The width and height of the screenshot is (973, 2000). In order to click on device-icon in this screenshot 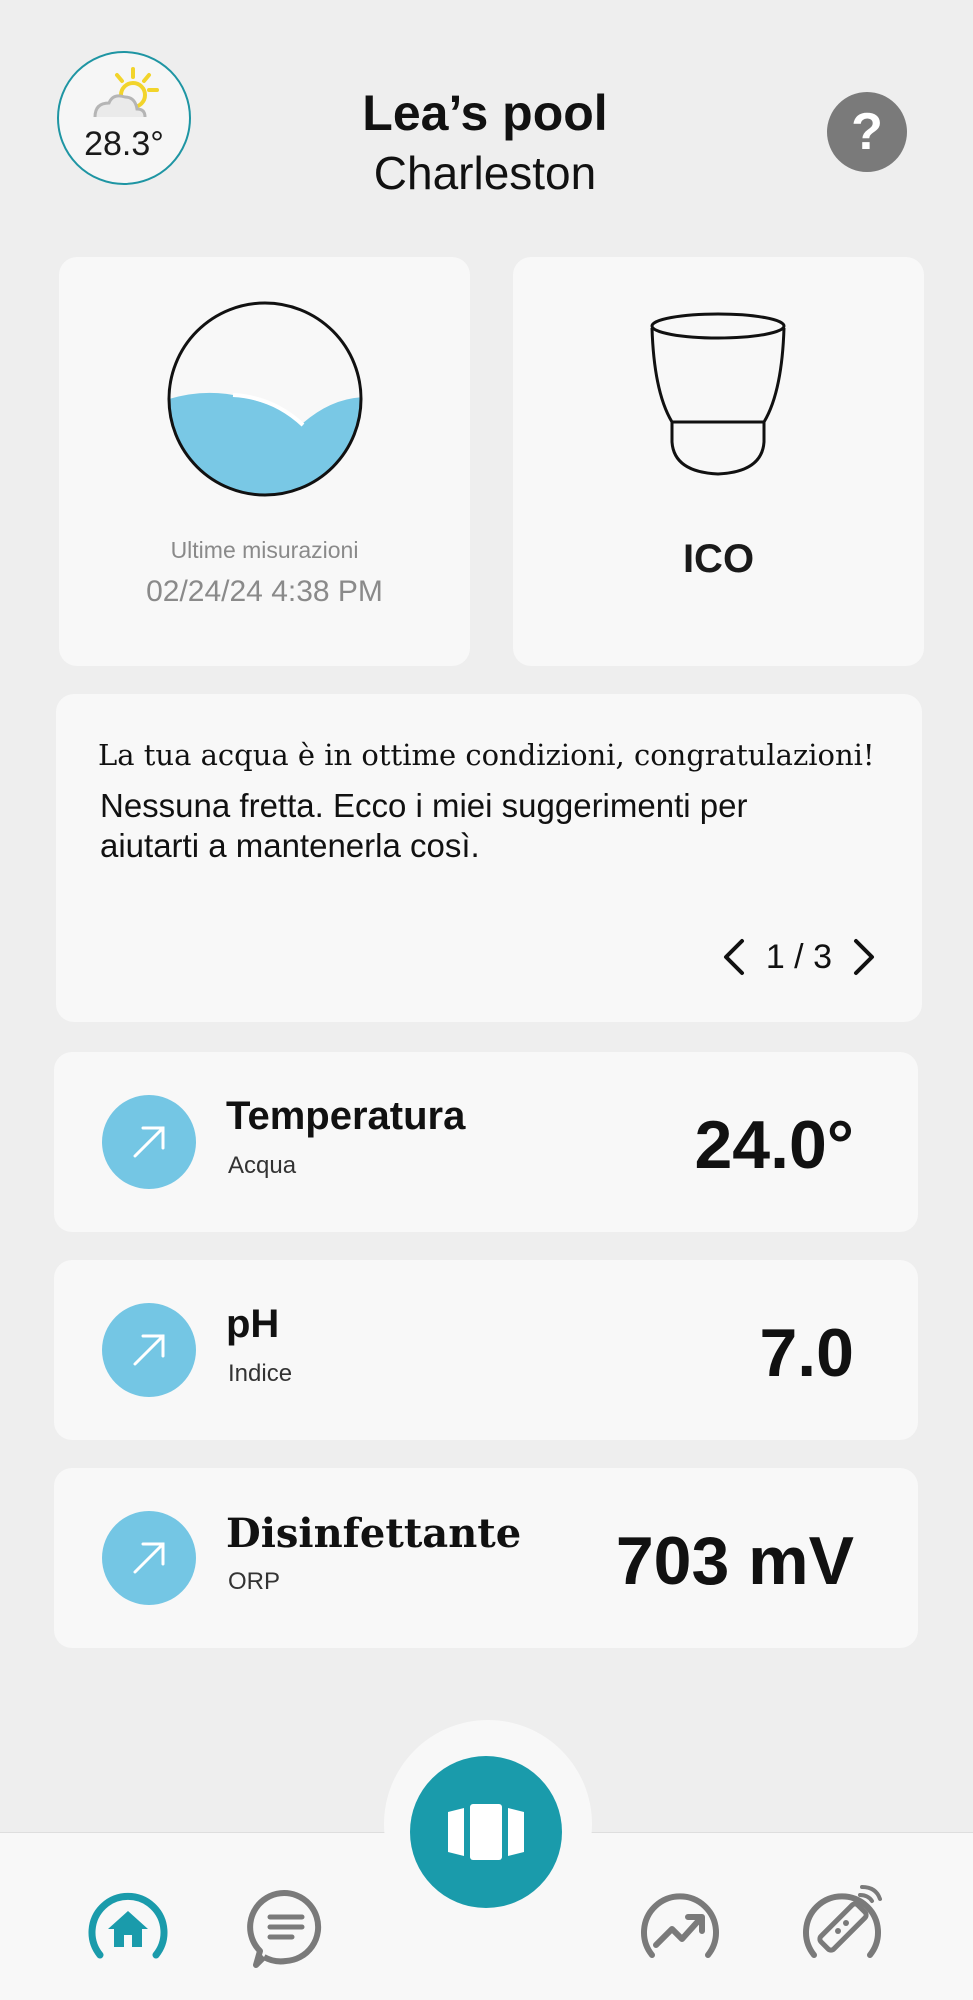, I will do `click(486, 1832)`.